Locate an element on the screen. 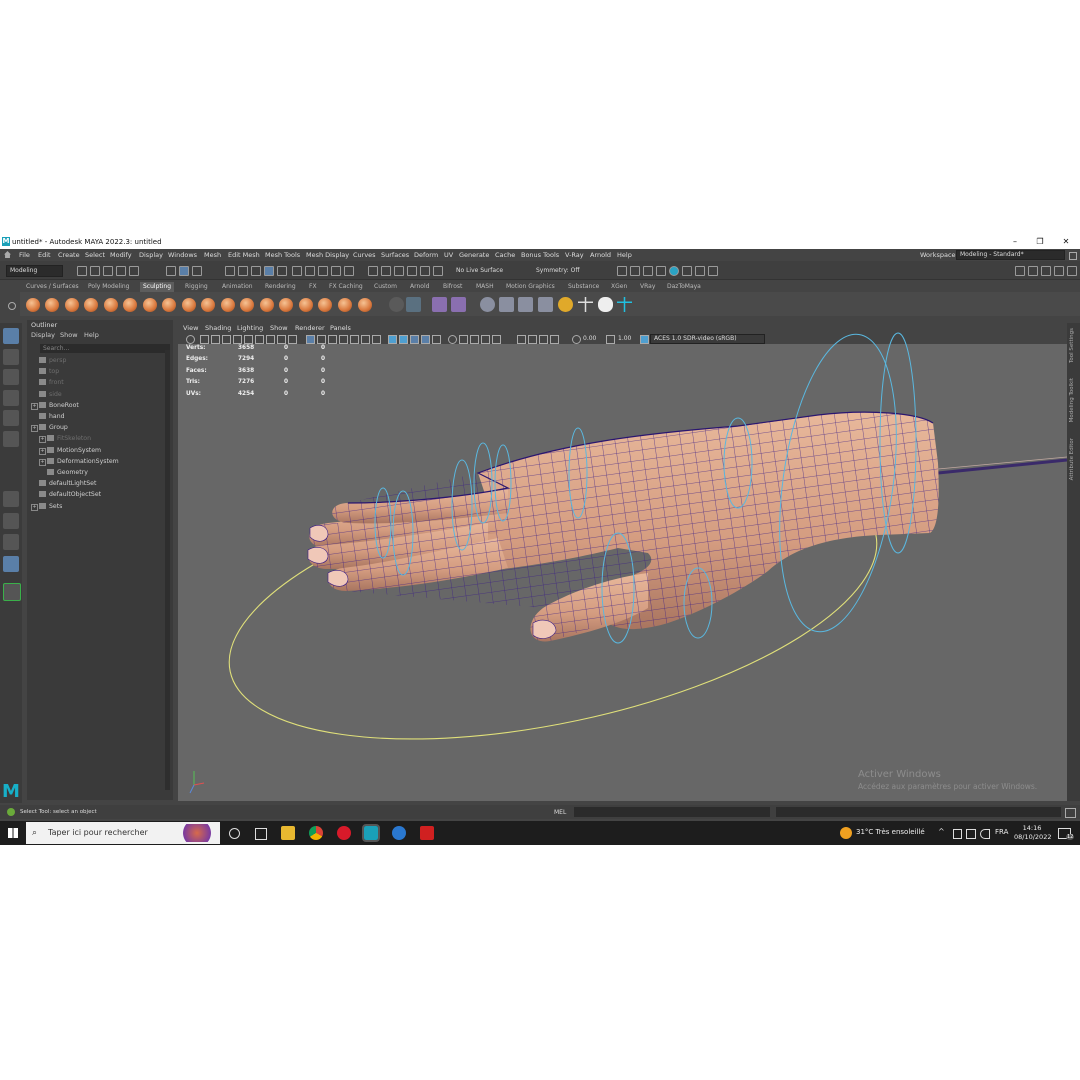 Image resolution: width=1080 pixels, height=1080 pixels. imprint-brush-icon is located at coordinates (208, 305).